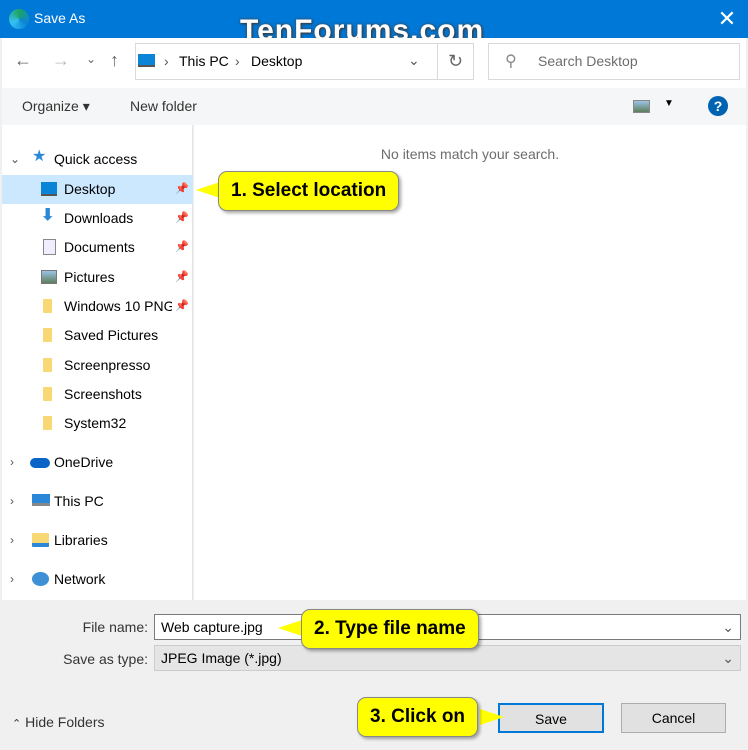 Image resolution: width=748 pixels, height=750 pixels. I want to click on window-title: Save As, so click(60, 18).